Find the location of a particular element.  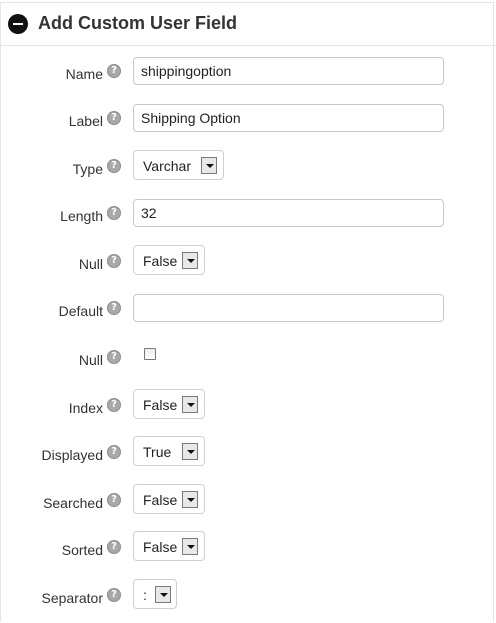

type-label: Type is located at coordinates (87, 169).